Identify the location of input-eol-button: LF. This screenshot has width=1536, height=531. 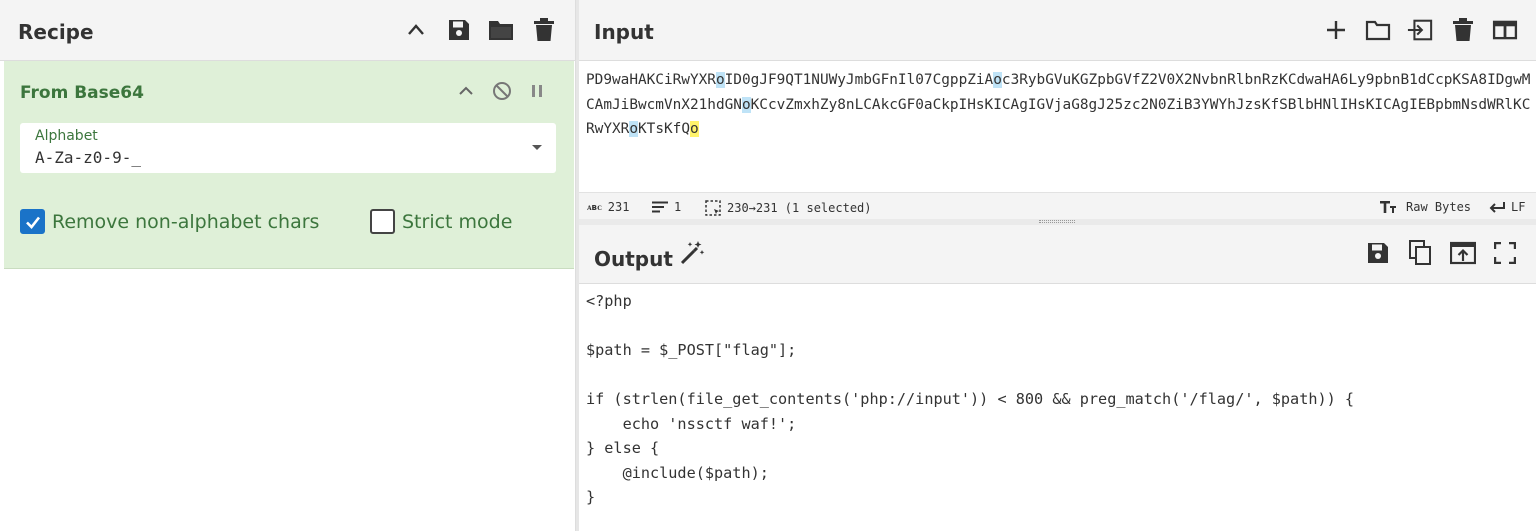
(1507, 207).